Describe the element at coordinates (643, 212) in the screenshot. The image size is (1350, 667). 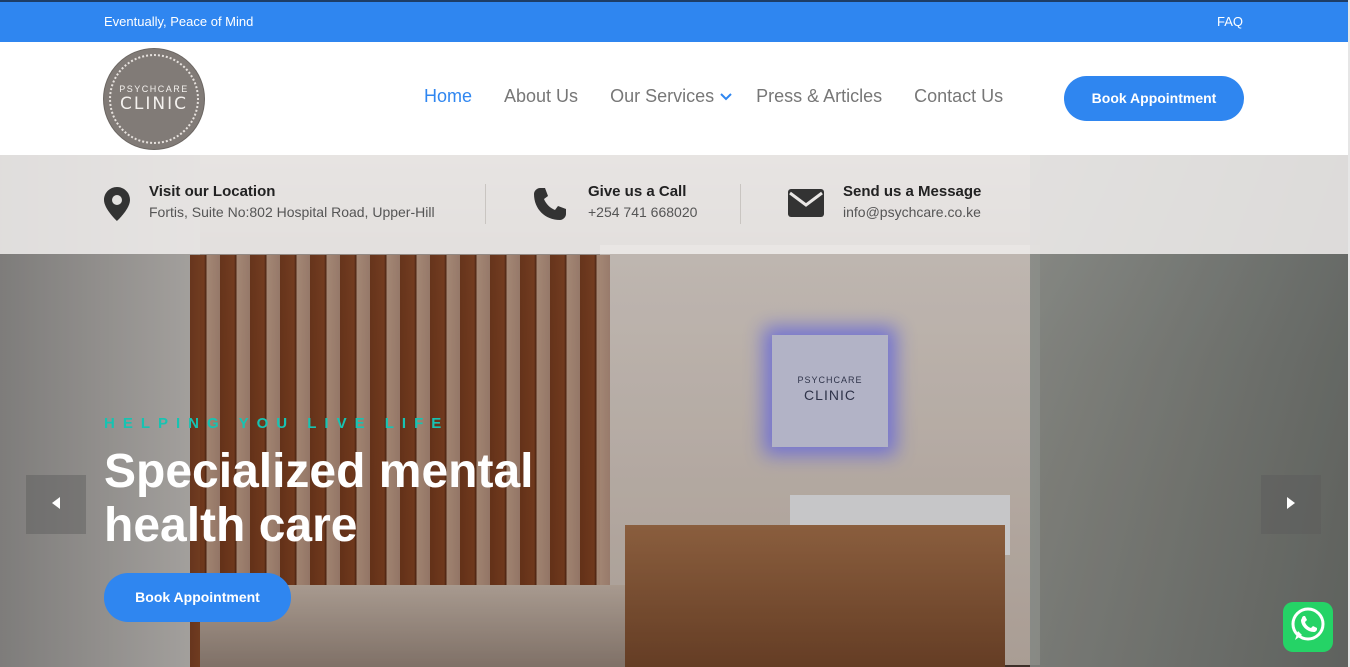
I see `info-call-value: +254 741 668020` at that location.